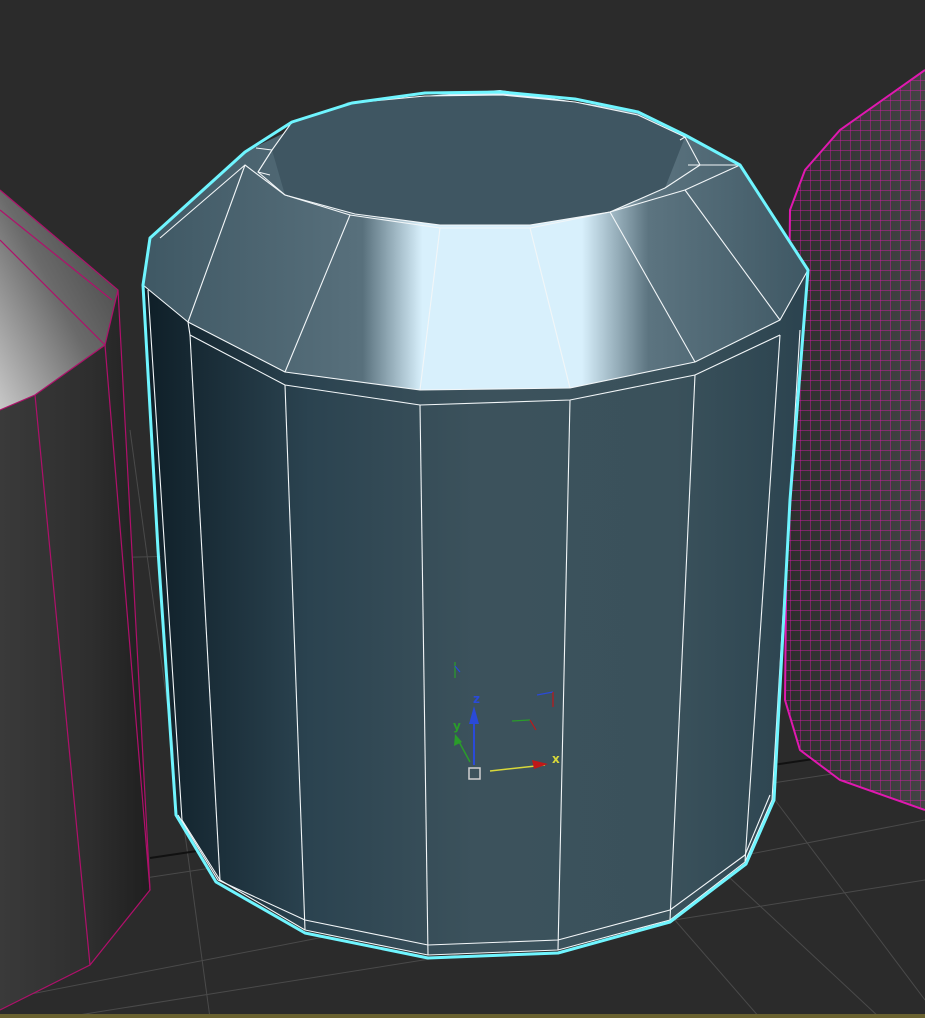 The image size is (925, 1018). I want to click on viewport-bottom-border, so click(462, 1016).